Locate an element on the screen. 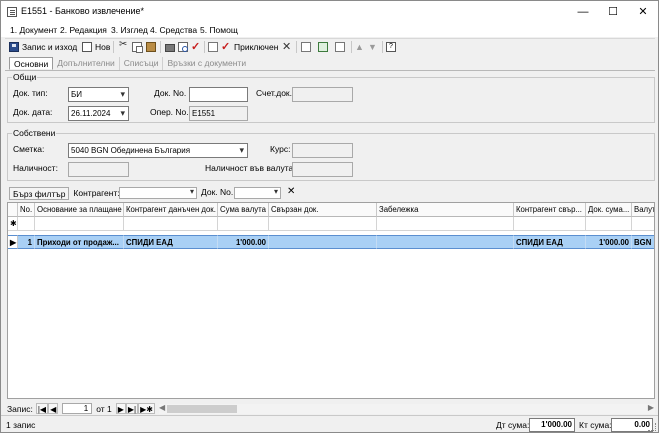 The height and width of the screenshot is (433, 659). column-header-amount: Сума валута is located at coordinates (243, 210).